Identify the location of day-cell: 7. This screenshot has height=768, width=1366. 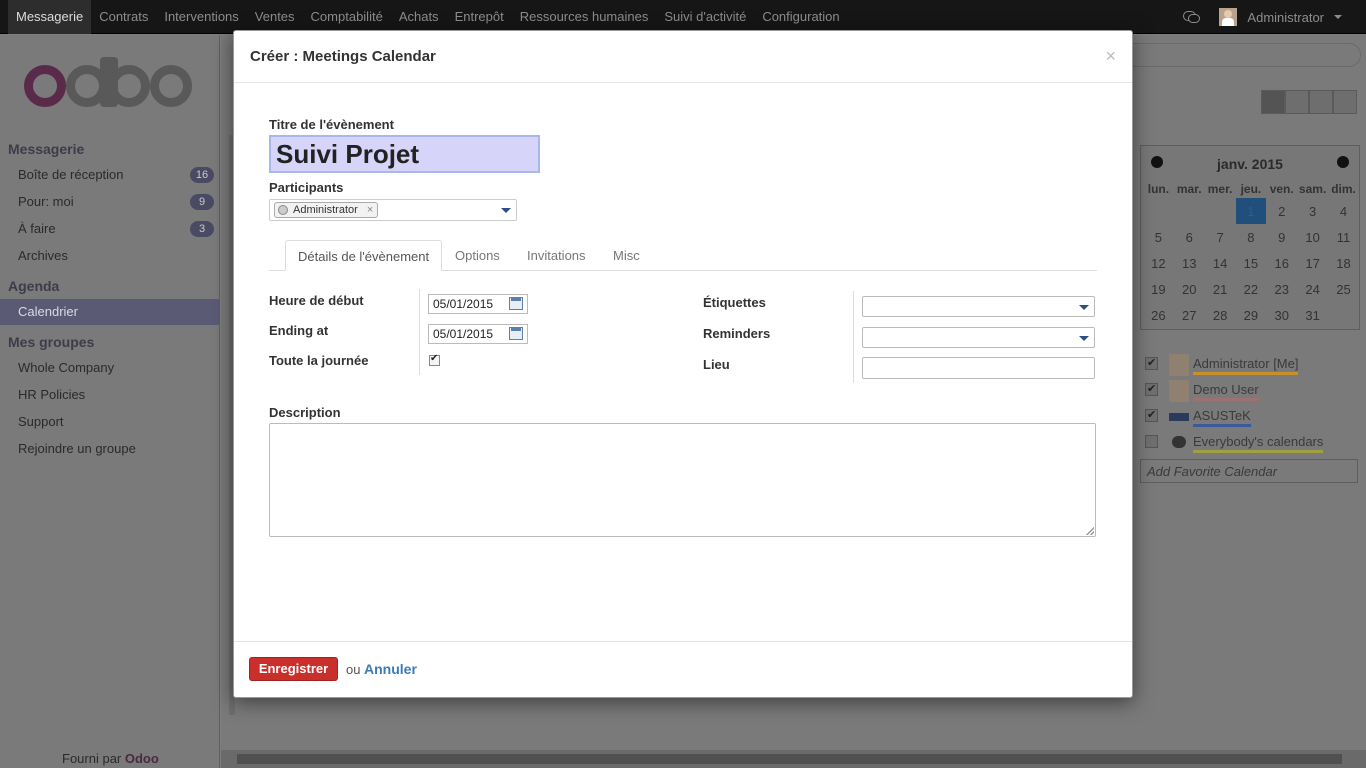
(1220, 237).